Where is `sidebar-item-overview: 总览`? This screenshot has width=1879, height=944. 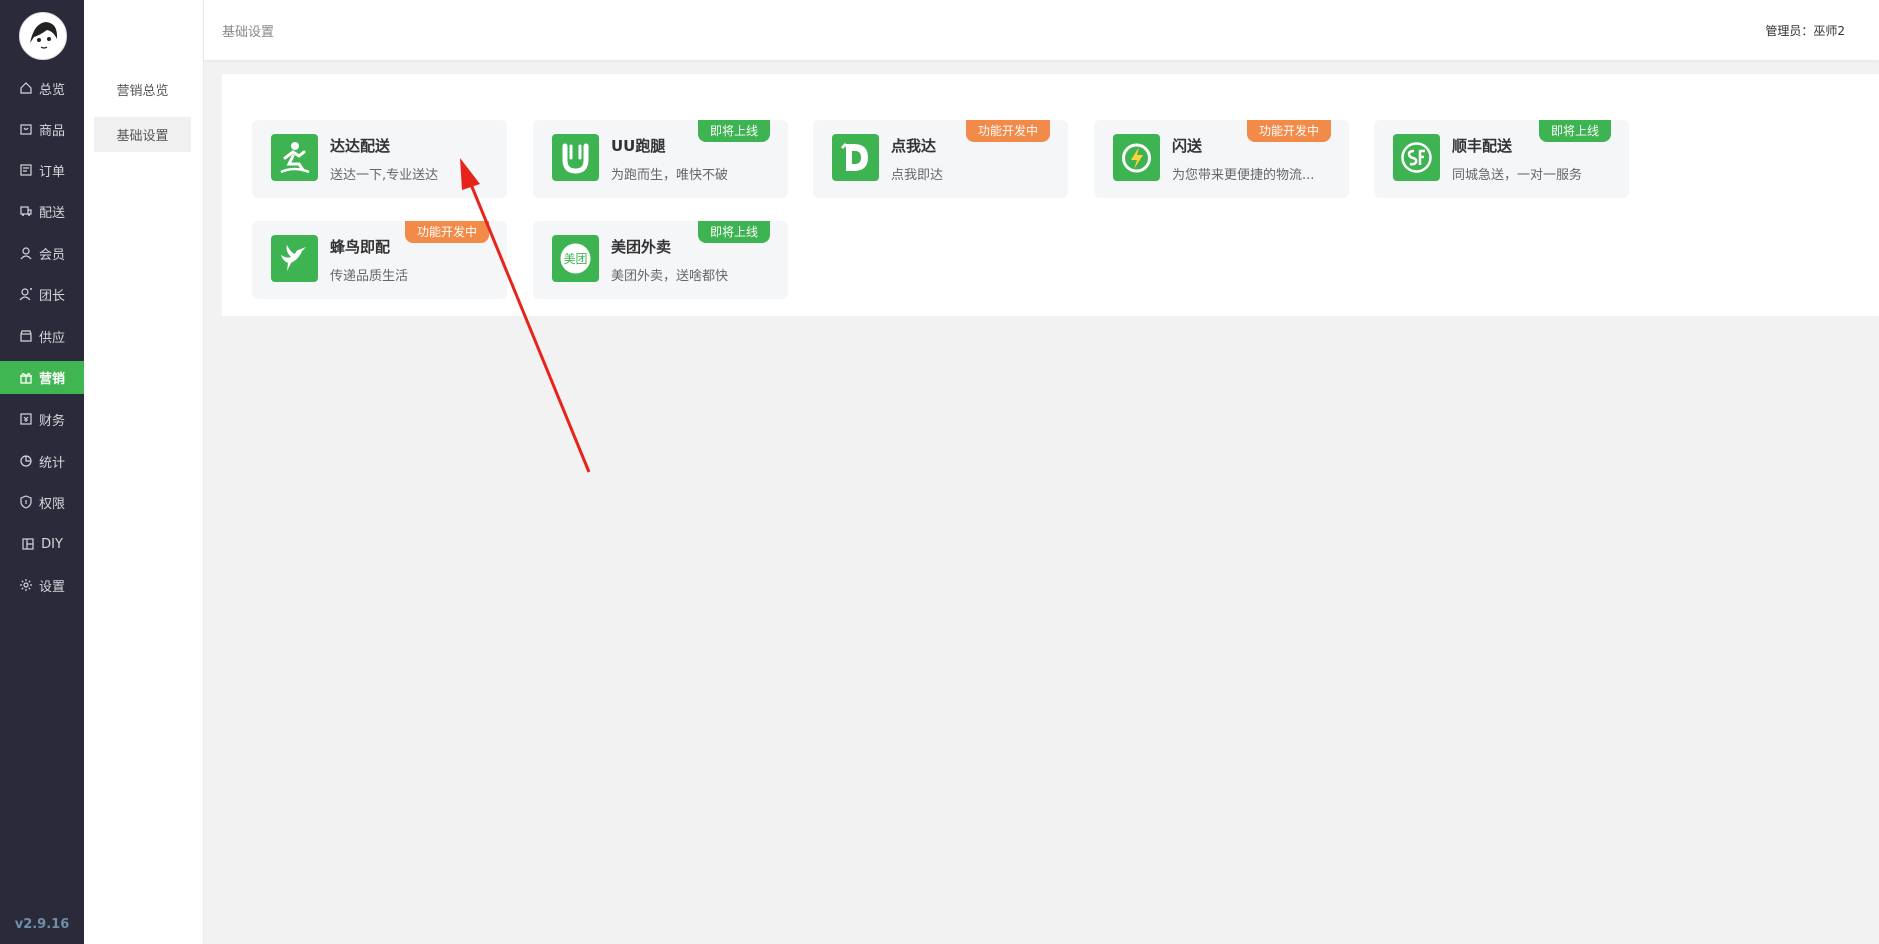 sidebar-item-overview: 总览 is located at coordinates (42, 88).